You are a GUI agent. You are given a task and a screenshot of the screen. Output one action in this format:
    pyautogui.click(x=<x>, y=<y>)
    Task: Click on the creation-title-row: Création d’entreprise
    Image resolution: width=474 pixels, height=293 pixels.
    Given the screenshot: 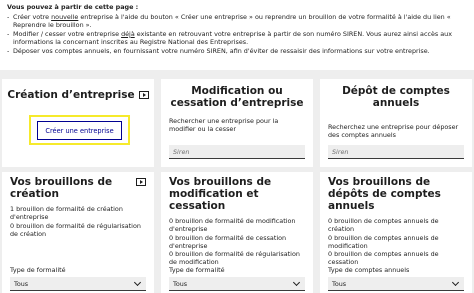 What is the action you would take?
    pyautogui.click(x=78, y=90)
    